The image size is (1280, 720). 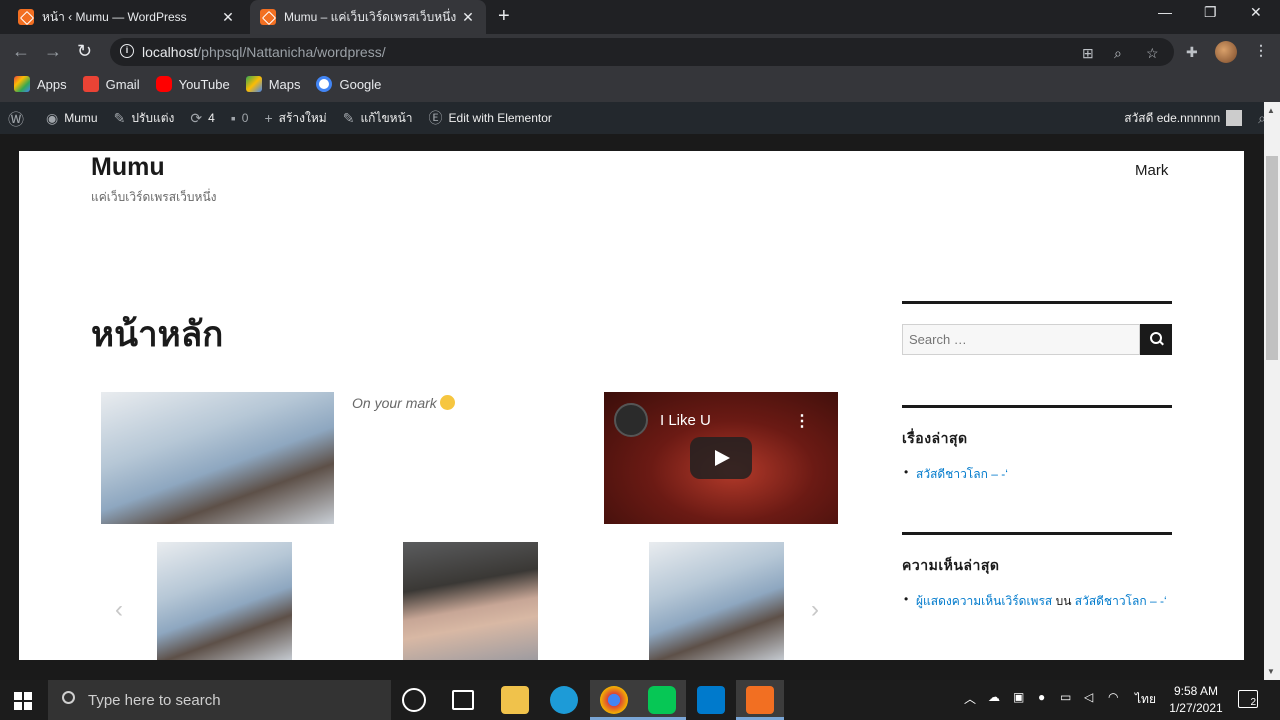 I want to click on meet-now-icon: ▣, so click(x=1018, y=697).